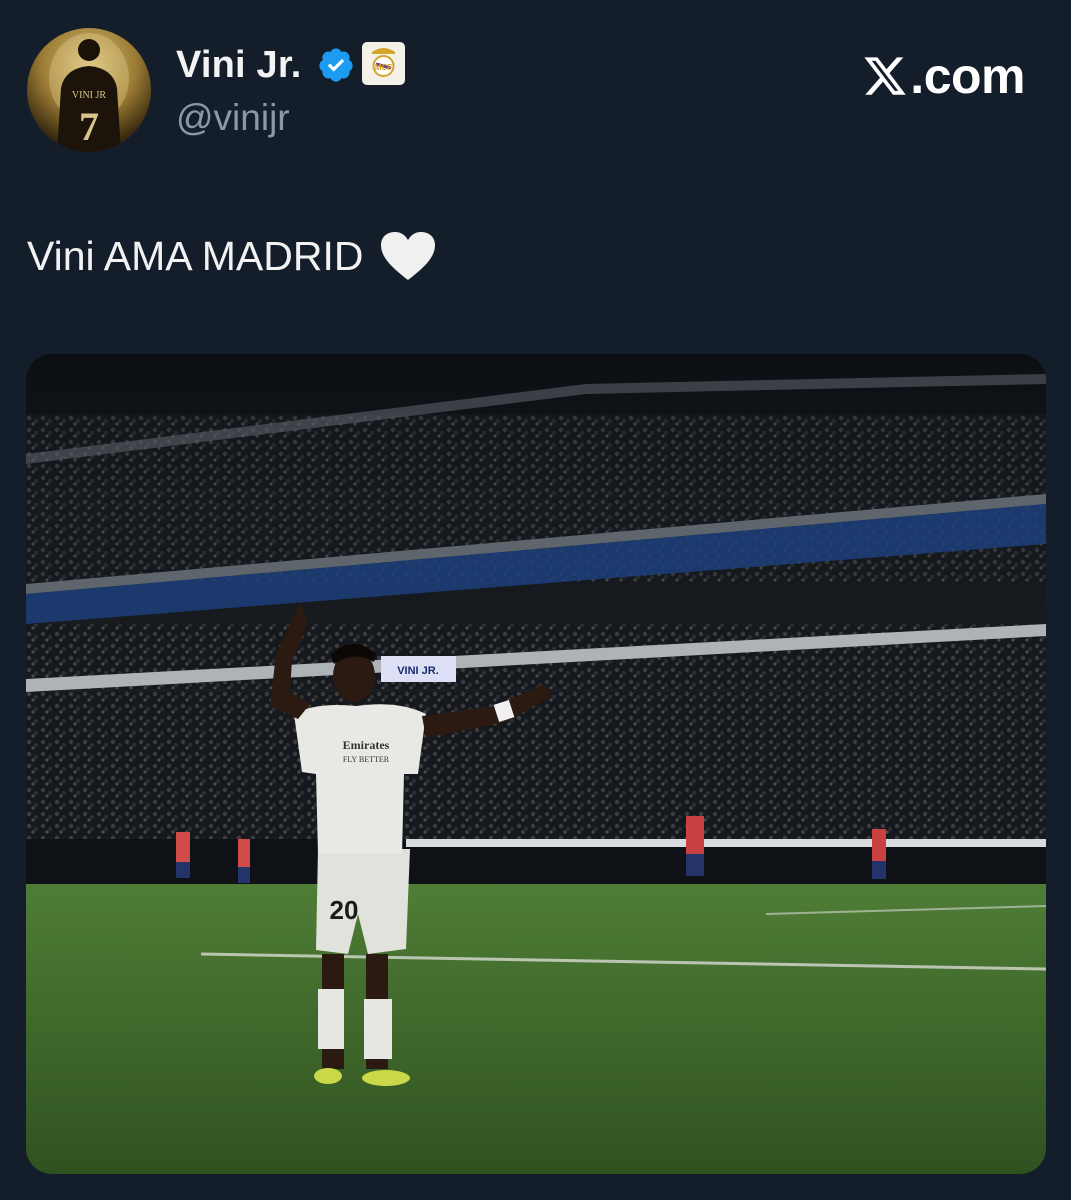  I want to click on site-domain-text: .com, so click(967, 76).